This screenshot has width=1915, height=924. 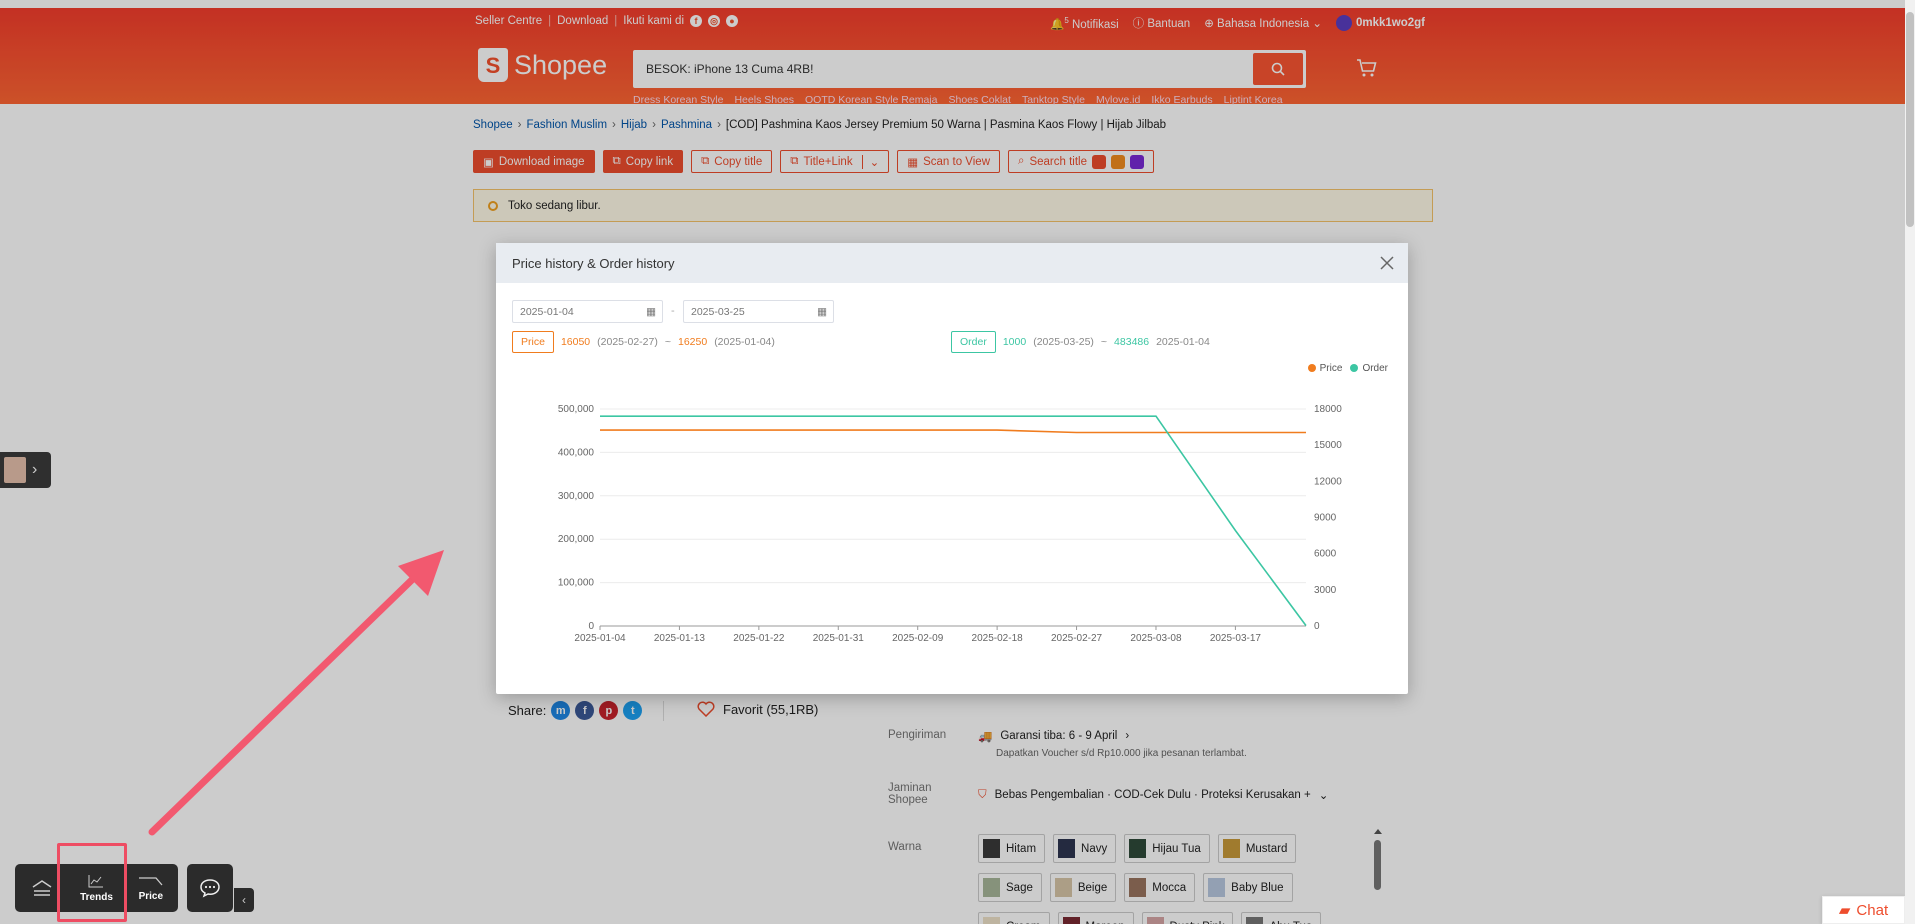 What do you see at coordinates (1317, 626) in the screenshot?
I see `right-axis-tick-label: 0` at bounding box center [1317, 626].